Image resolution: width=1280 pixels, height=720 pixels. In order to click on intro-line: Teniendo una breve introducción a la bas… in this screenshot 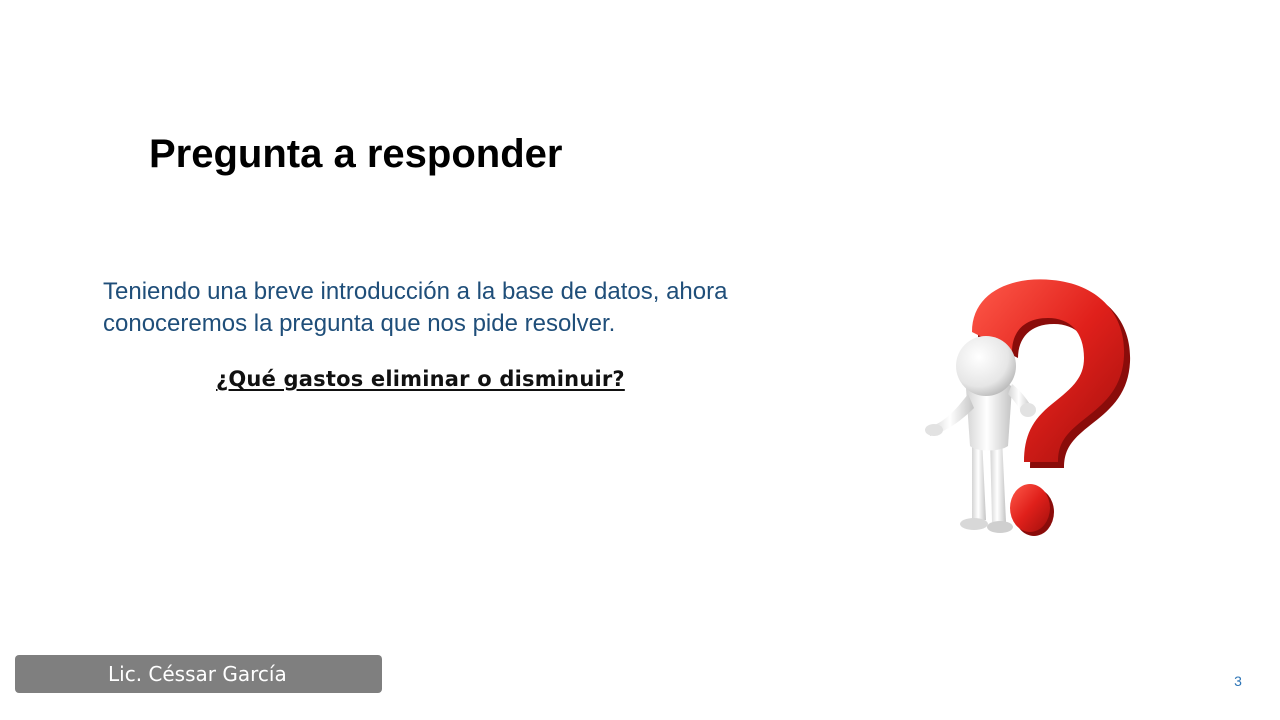, I will do `click(415, 291)`.